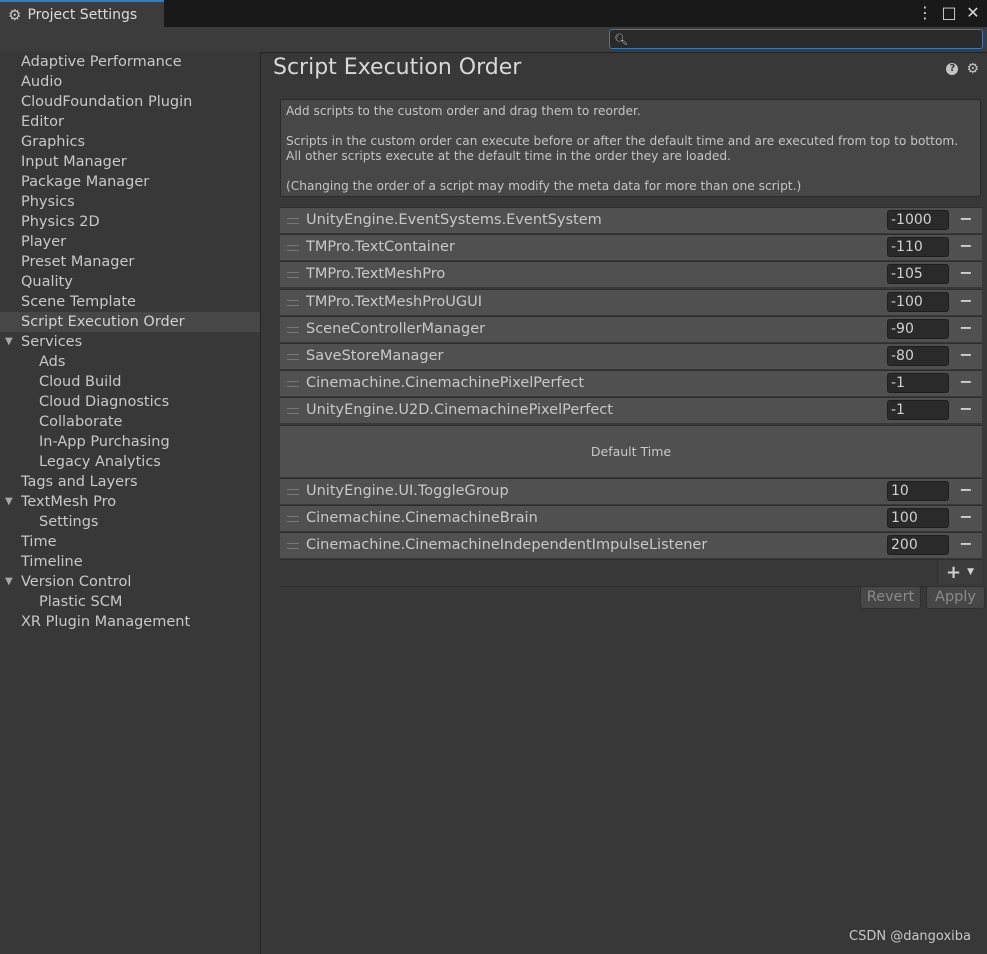  Describe the element at coordinates (130, 502) in the screenshot. I see `sidebar-item-textmesh-pro: ▼ TextMesh Pro` at that location.